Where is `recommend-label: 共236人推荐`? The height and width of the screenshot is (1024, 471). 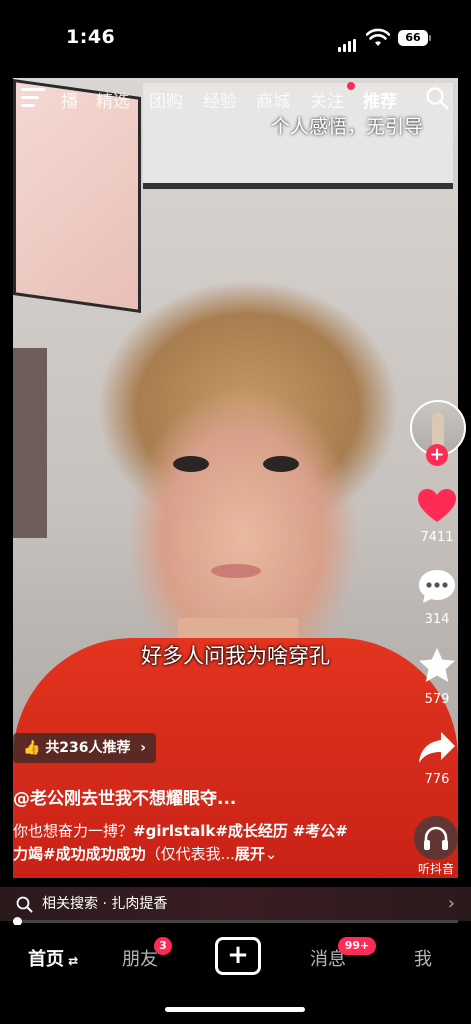 recommend-label: 共236人推荐 is located at coordinates (88, 748).